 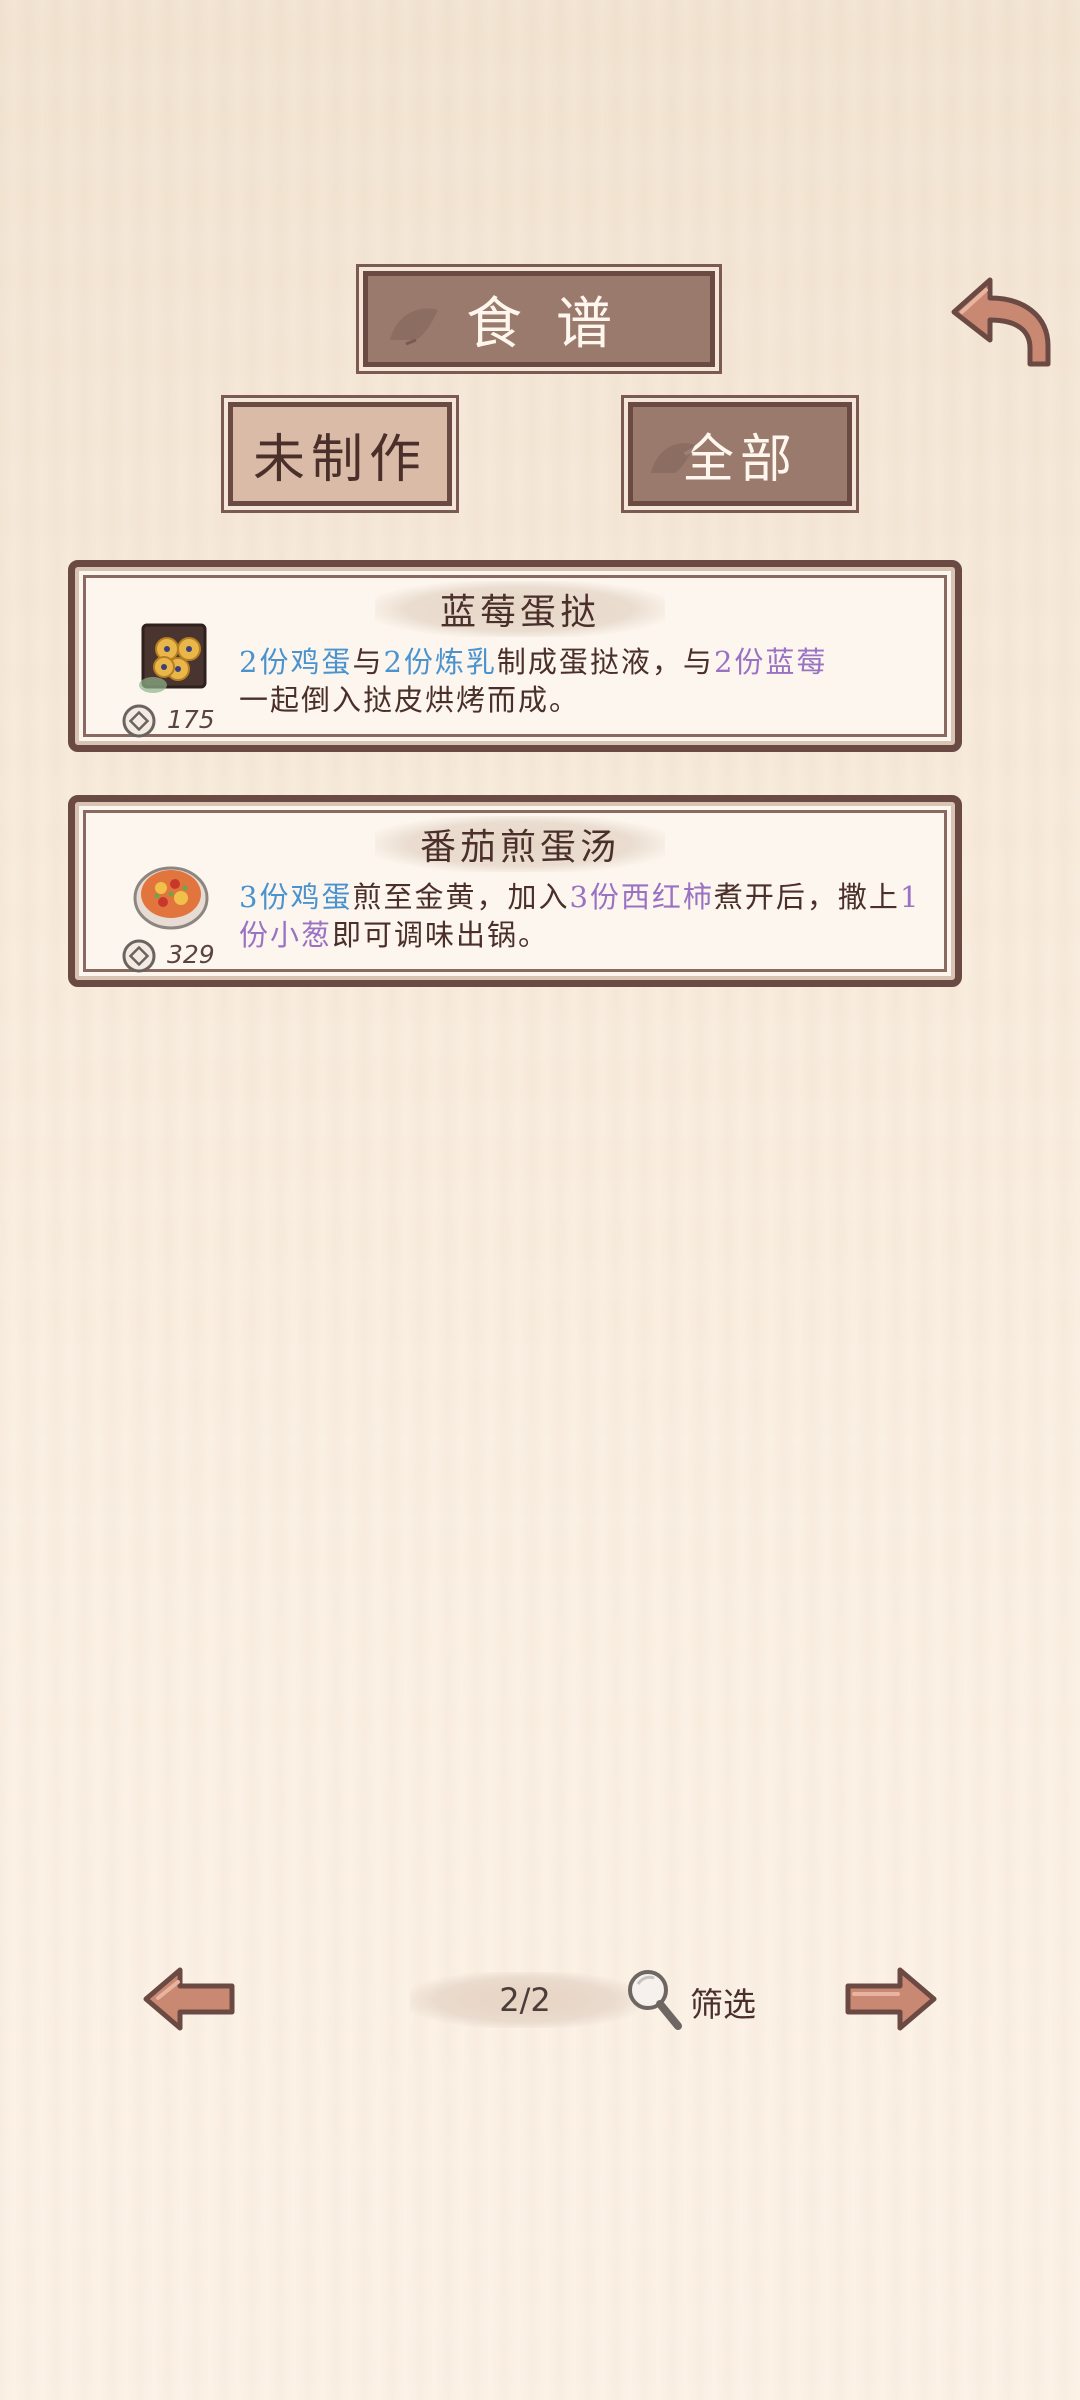 What do you see at coordinates (739, 459) in the screenshot?
I see `tab-all-label: 全部` at bounding box center [739, 459].